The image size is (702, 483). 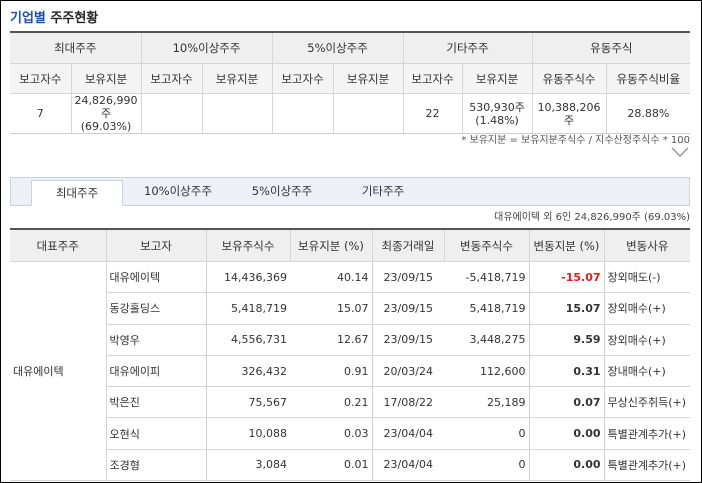 I want to click on shares-cell: 5,418,719, so click(x=248, y=308).